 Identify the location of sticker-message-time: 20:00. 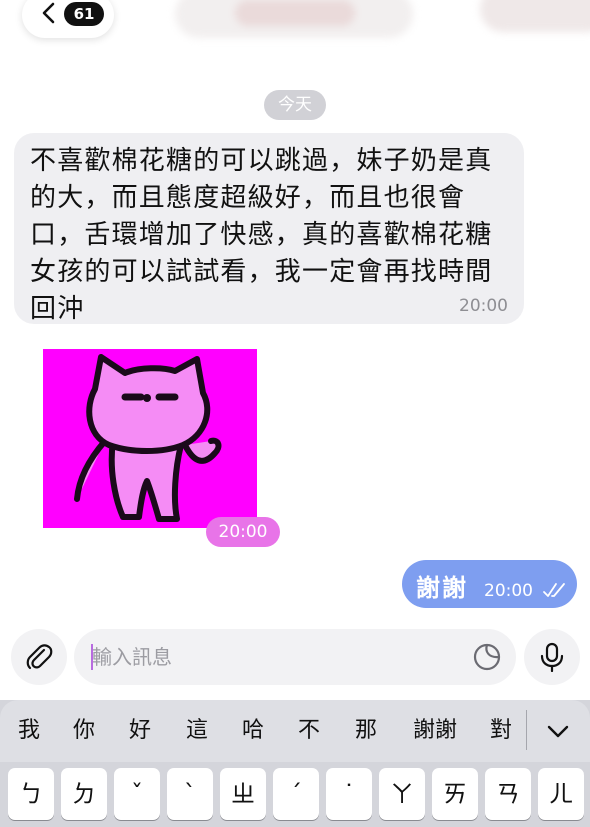
(243, 532).